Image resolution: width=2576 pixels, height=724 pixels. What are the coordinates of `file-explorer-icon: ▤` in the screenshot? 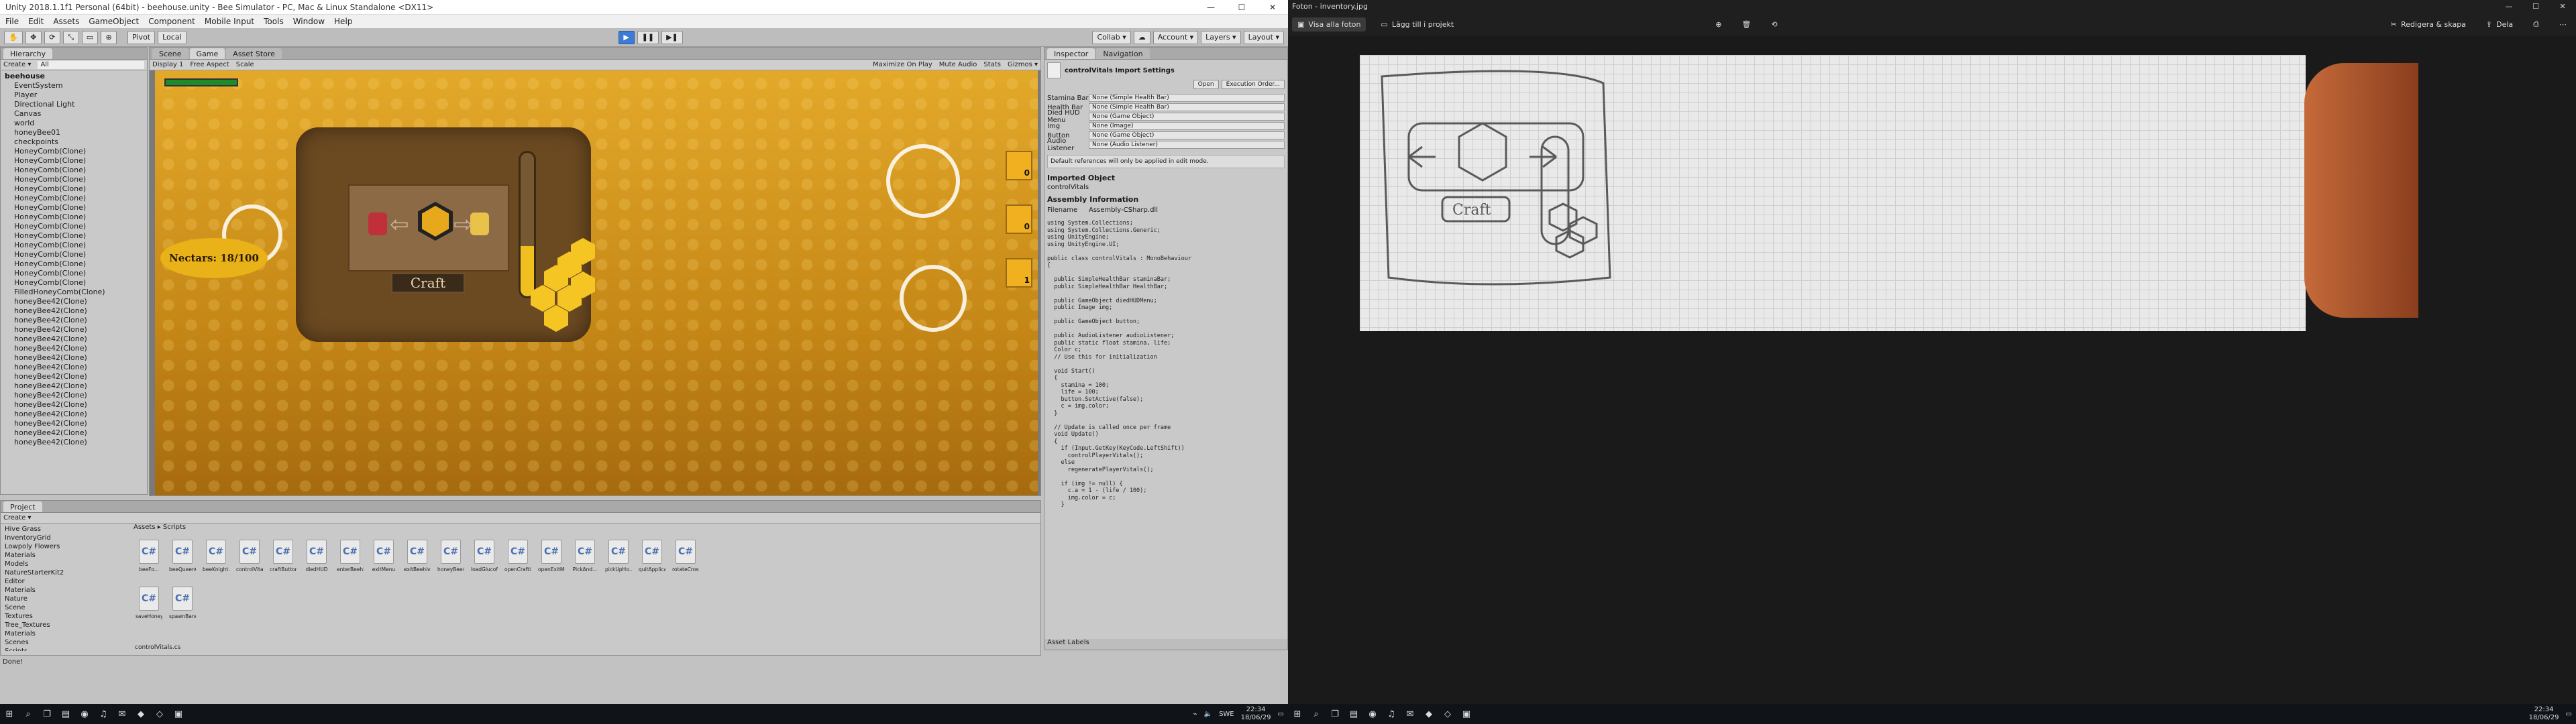 It's located at (1353, 714).